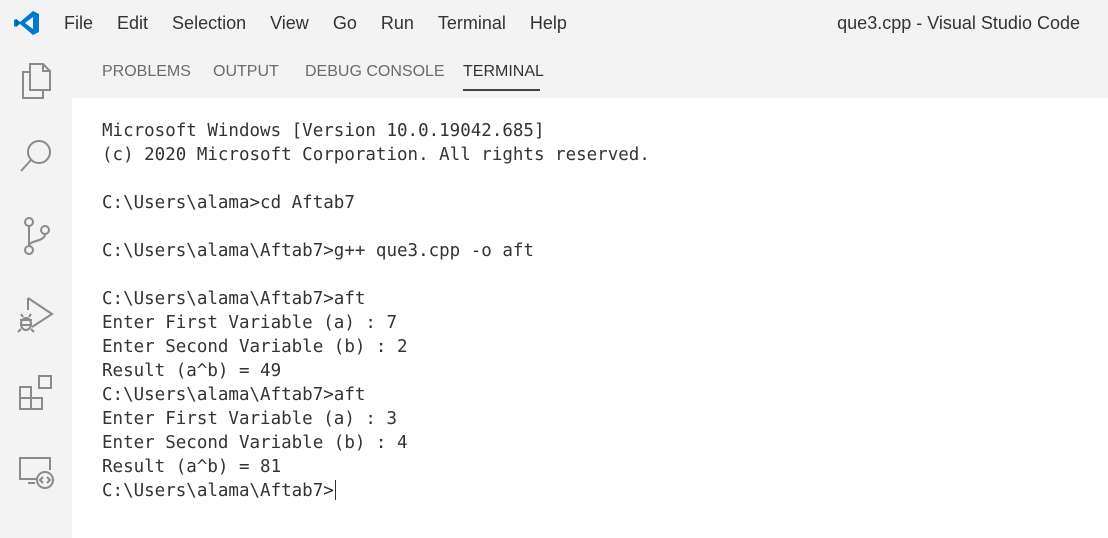 Image resolution: width=1108 pixels, height=538 pixels. Describe the element at coordinates (27, 23) in the screenshot. I see `vscode-logo-icon` at that location.